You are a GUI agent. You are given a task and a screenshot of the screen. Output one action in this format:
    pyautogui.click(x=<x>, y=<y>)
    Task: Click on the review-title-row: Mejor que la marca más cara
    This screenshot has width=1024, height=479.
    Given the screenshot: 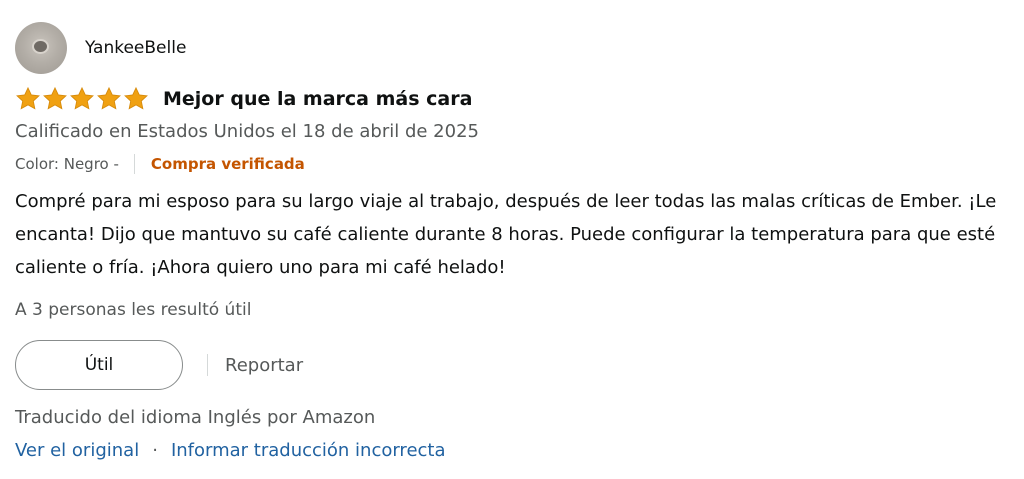 What is the action you would take?
    pyautogui.click(x=515, y=99)
    